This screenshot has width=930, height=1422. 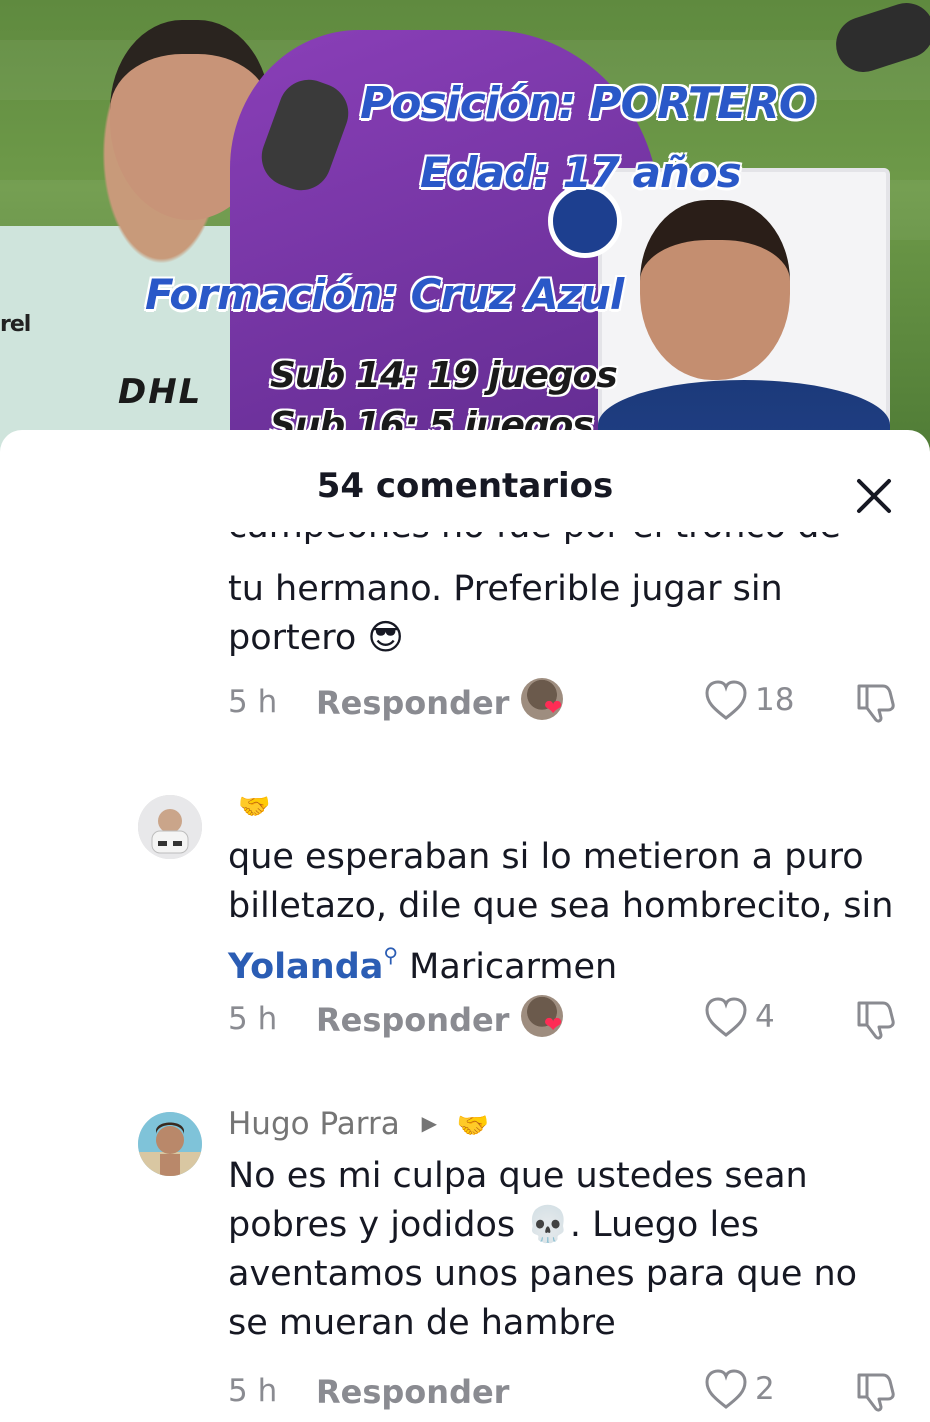 I want to click on comment-actions: 5 h Responder 2, so click(x=568, y=1392).